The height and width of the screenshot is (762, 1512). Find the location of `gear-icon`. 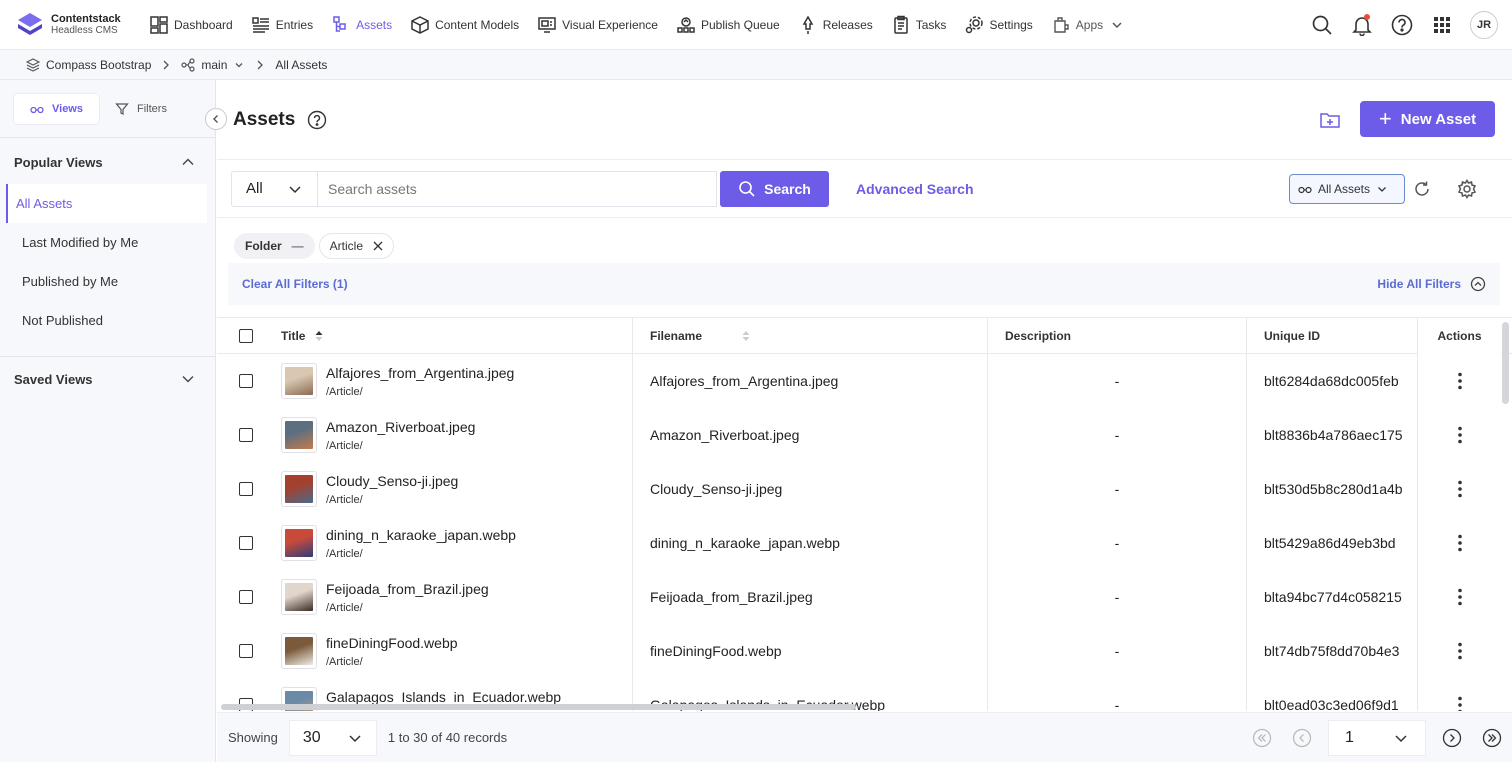

gear-icon is located at coordinates (1467, 189).